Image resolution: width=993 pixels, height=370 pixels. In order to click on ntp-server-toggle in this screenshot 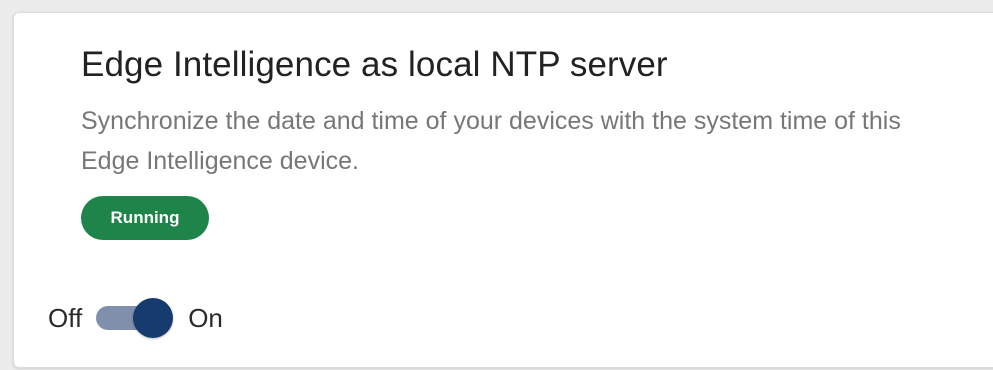, I will do `click(135, 318)`.